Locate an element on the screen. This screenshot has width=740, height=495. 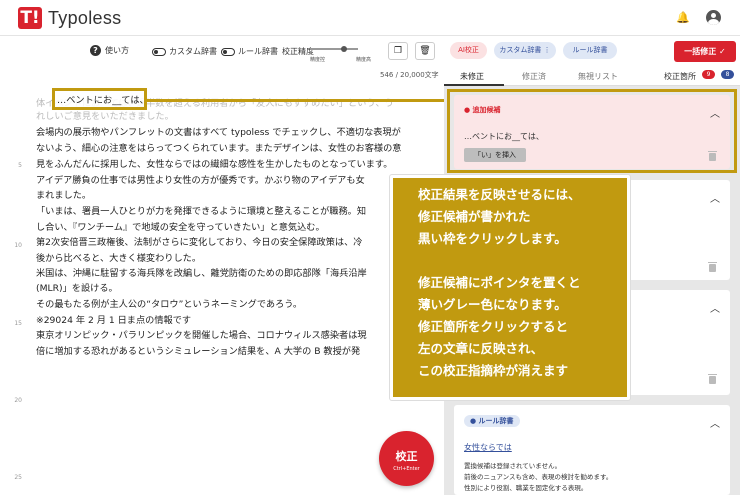
editor-line: し合い、『ワンチーム』で地域の安全を守っていきたい」と意気込む。 is located at coordinates (180, 227).